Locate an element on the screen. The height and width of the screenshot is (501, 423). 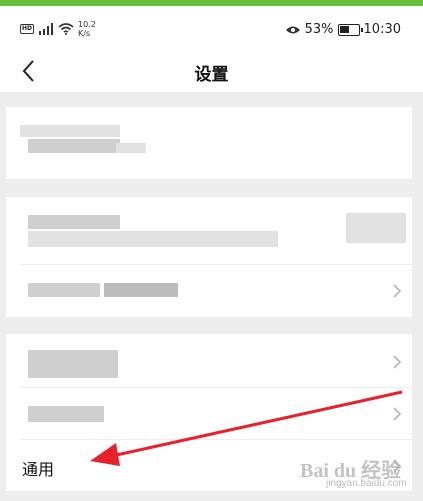
wifi-icon is located at coordinates (66, 29).